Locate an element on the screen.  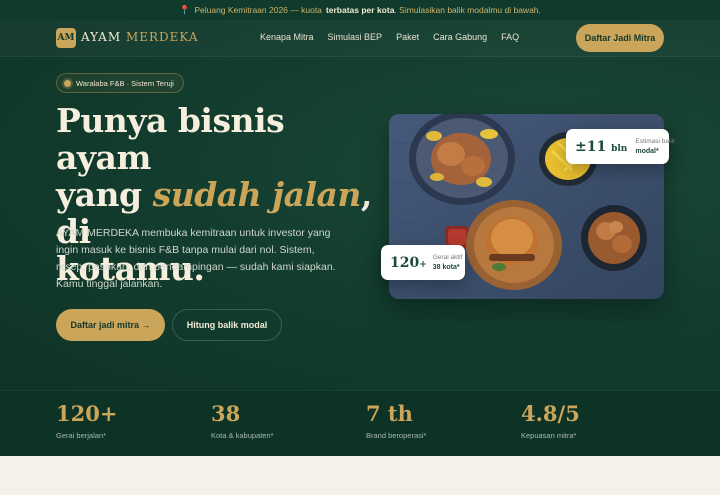
stat-years: 7 th Brand beroperasi* is located at coordinates (396, 420).